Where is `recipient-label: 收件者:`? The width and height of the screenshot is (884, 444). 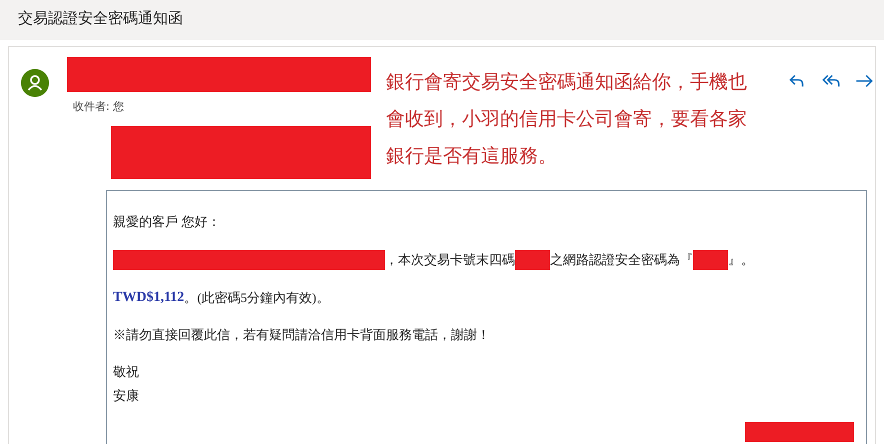 recipient-label: 收件者: is located at coordinates (91, 106).